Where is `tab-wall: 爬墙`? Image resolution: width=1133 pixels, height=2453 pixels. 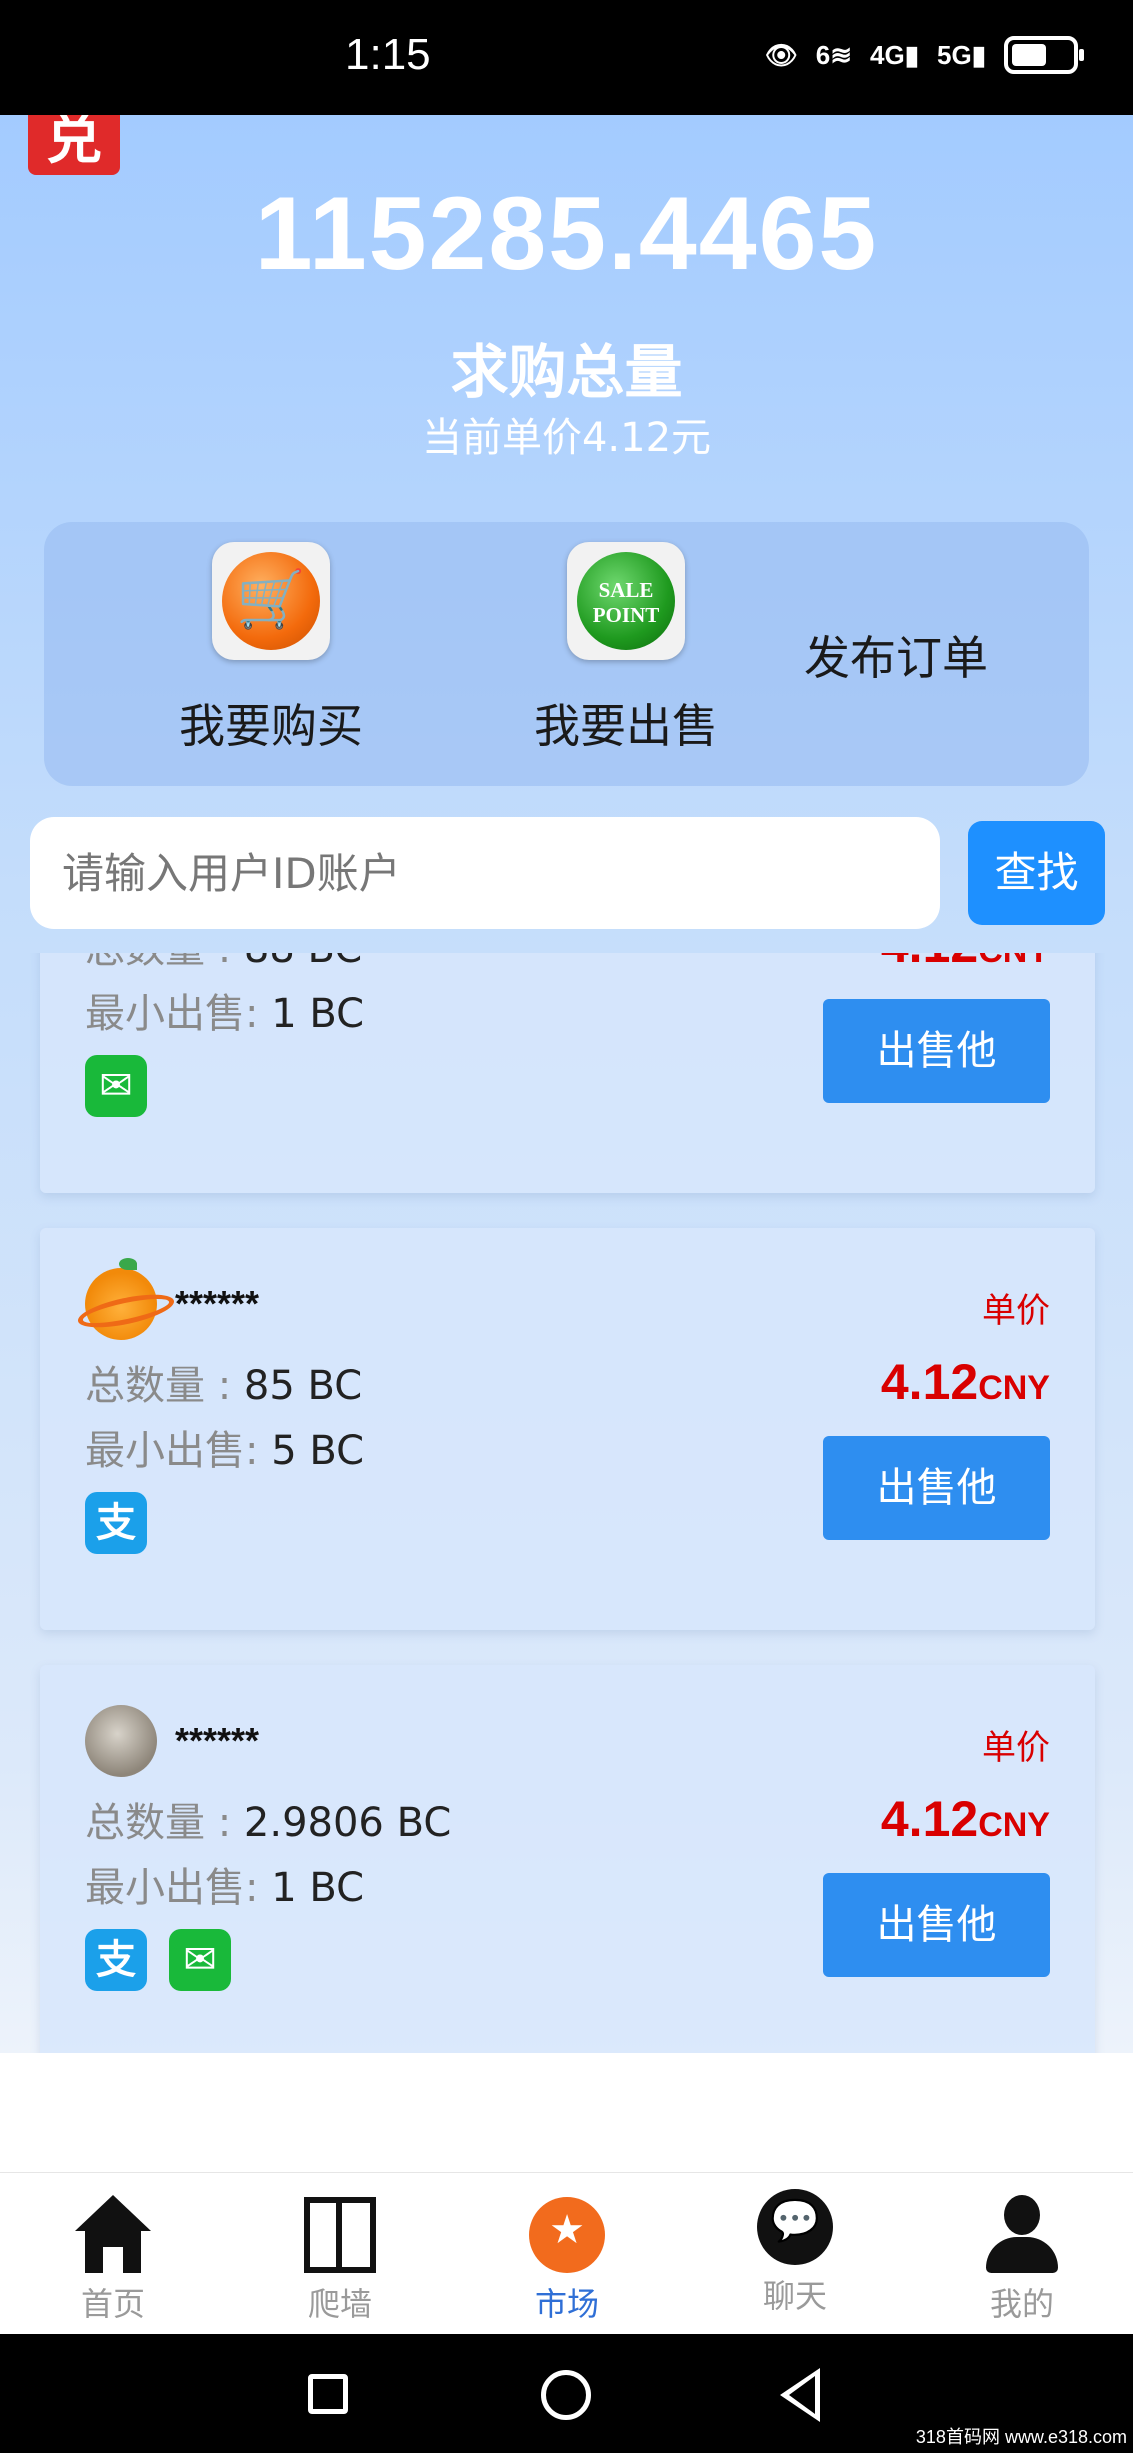 tab-wall: 爬墙 is located at coordinates (340, 2260).